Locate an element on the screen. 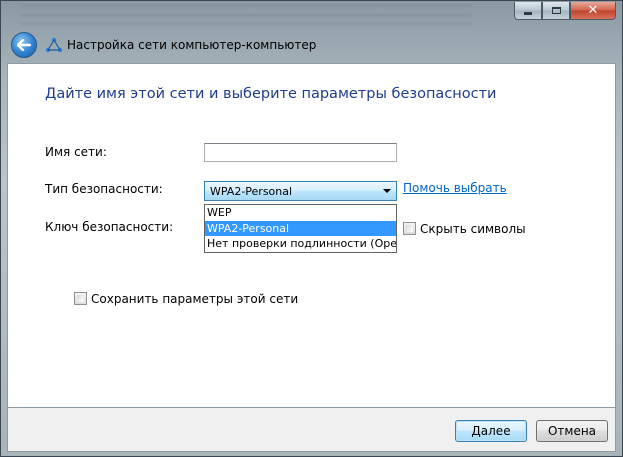 Image resolution: width=623 pixels, height=457 pixels. maximize-icon is located at coordinates (556, 10).